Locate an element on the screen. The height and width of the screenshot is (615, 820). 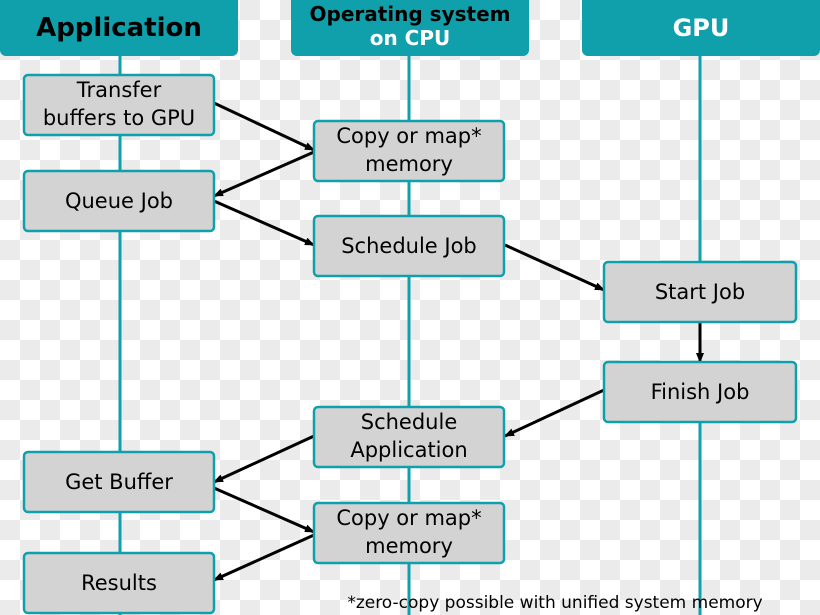
step-schedule-application: Schedule Application is located at coordinates (409, 437).